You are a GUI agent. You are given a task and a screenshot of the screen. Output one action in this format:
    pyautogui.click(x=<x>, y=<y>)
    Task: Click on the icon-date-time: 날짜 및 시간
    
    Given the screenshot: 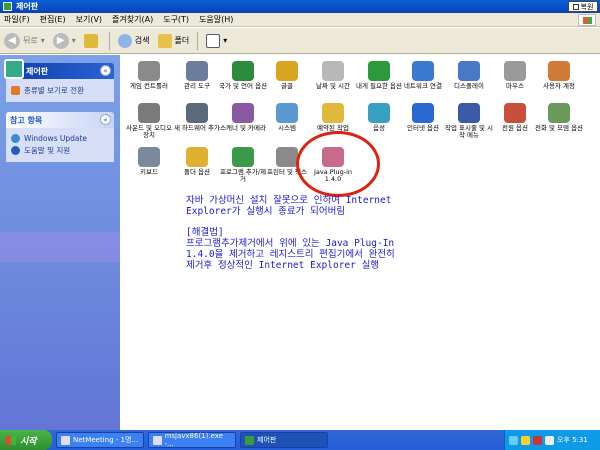 What is the action you would take?
    pyautogui.click(x=333, y=82)
    